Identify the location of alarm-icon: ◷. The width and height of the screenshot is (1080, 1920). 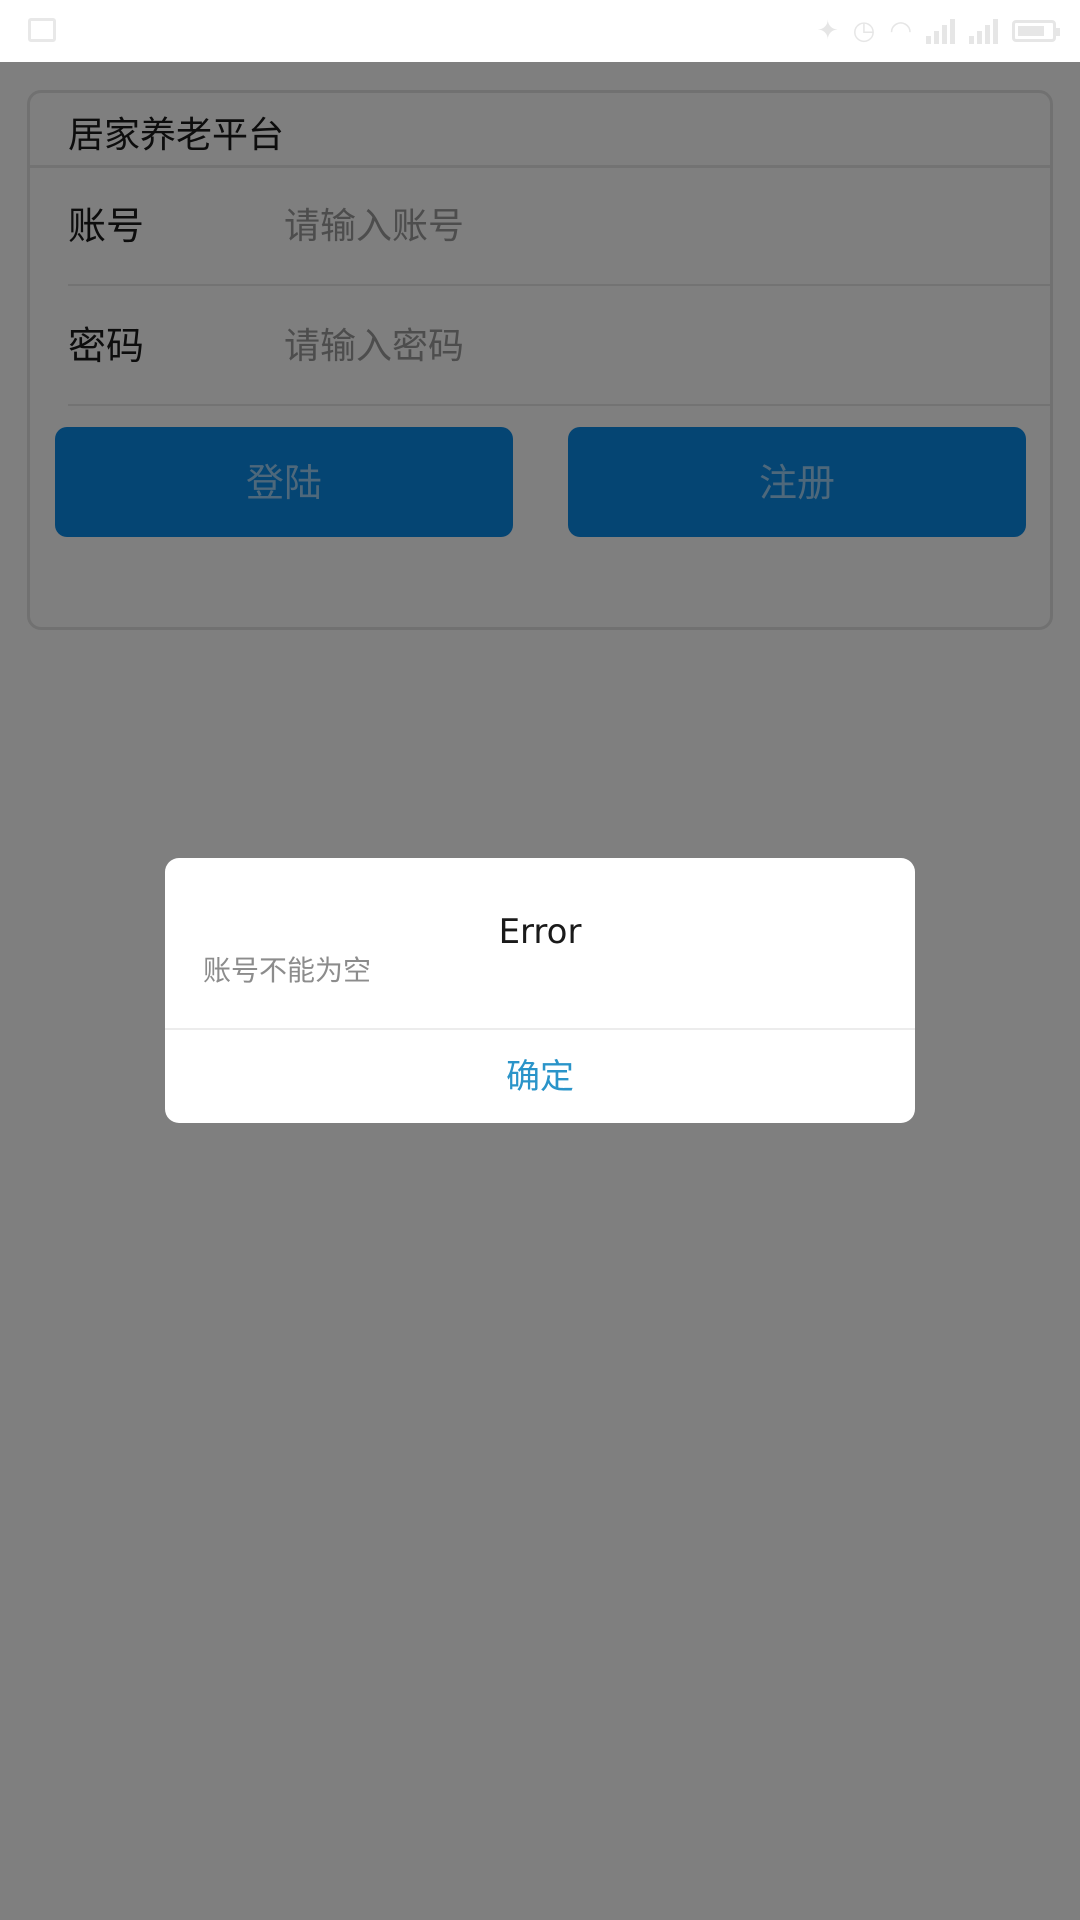
(864, 31).